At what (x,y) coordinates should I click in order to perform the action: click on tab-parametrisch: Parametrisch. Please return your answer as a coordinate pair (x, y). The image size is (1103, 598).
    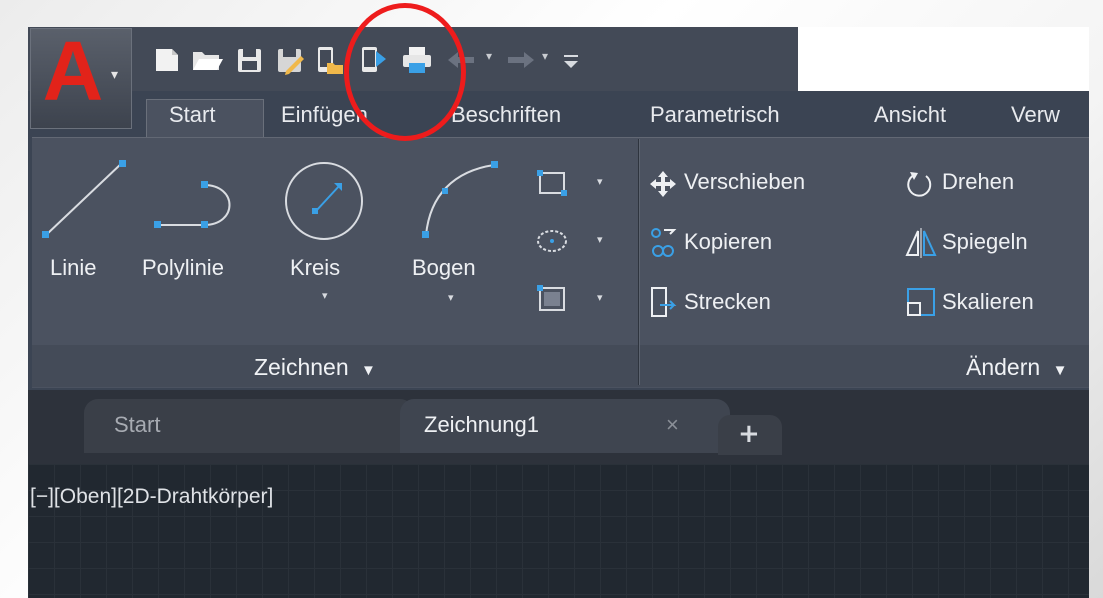
    Looking at the image, I should click on (715, 116).